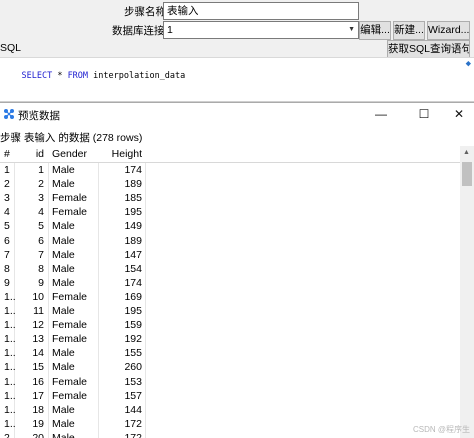  I want to click on sql-keyword-from: FROM, so click(78, 76).